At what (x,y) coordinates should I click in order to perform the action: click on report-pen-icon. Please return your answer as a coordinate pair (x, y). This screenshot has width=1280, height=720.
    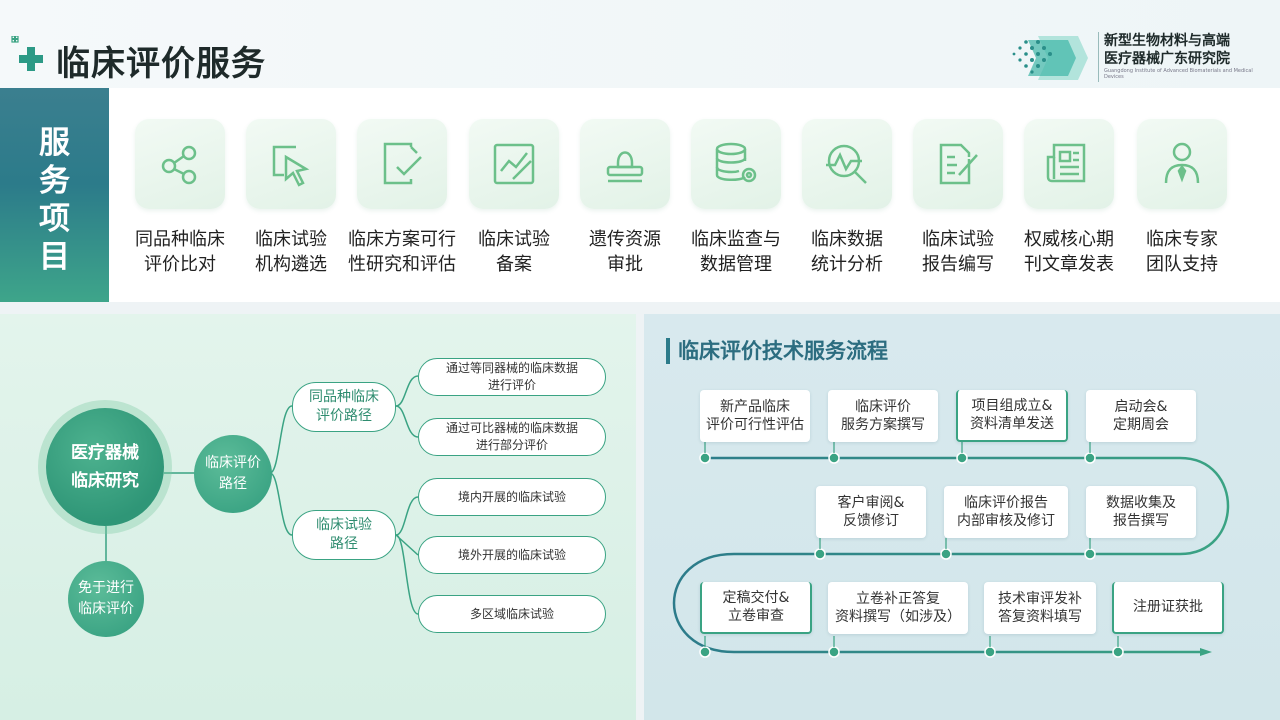
    Looking at the image, I should click on (958, 164).